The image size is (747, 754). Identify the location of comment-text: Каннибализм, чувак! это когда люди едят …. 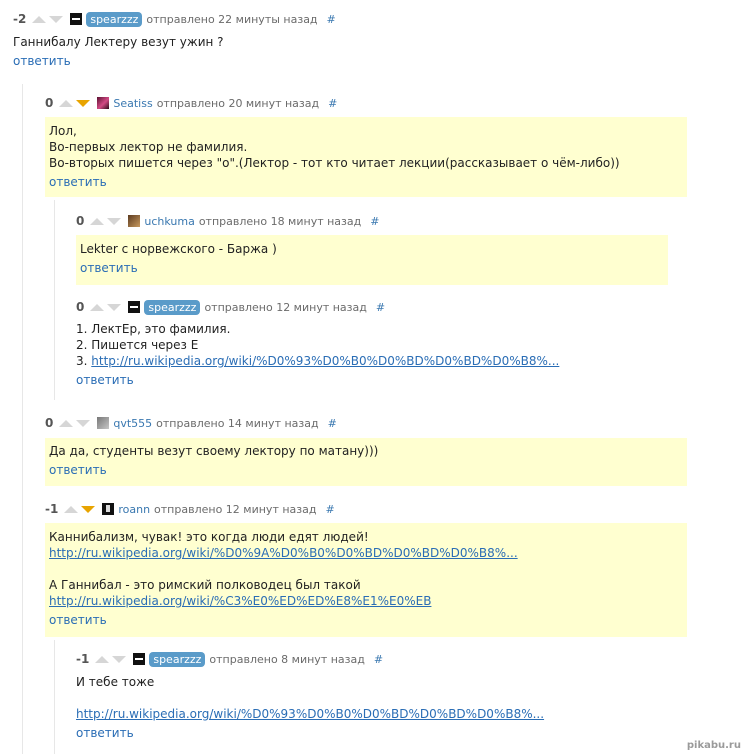
(209, 537).